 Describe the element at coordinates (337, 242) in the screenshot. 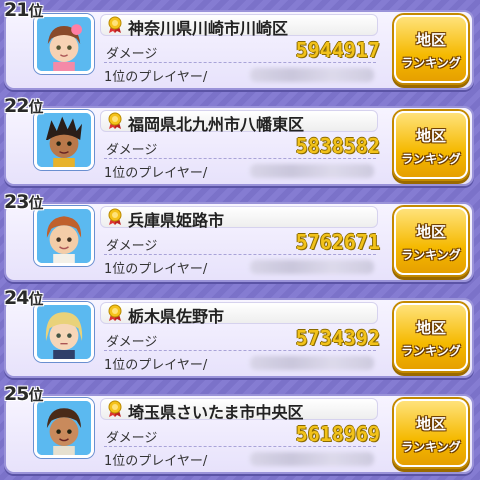

I see `damage-value: 5762671` at that location.